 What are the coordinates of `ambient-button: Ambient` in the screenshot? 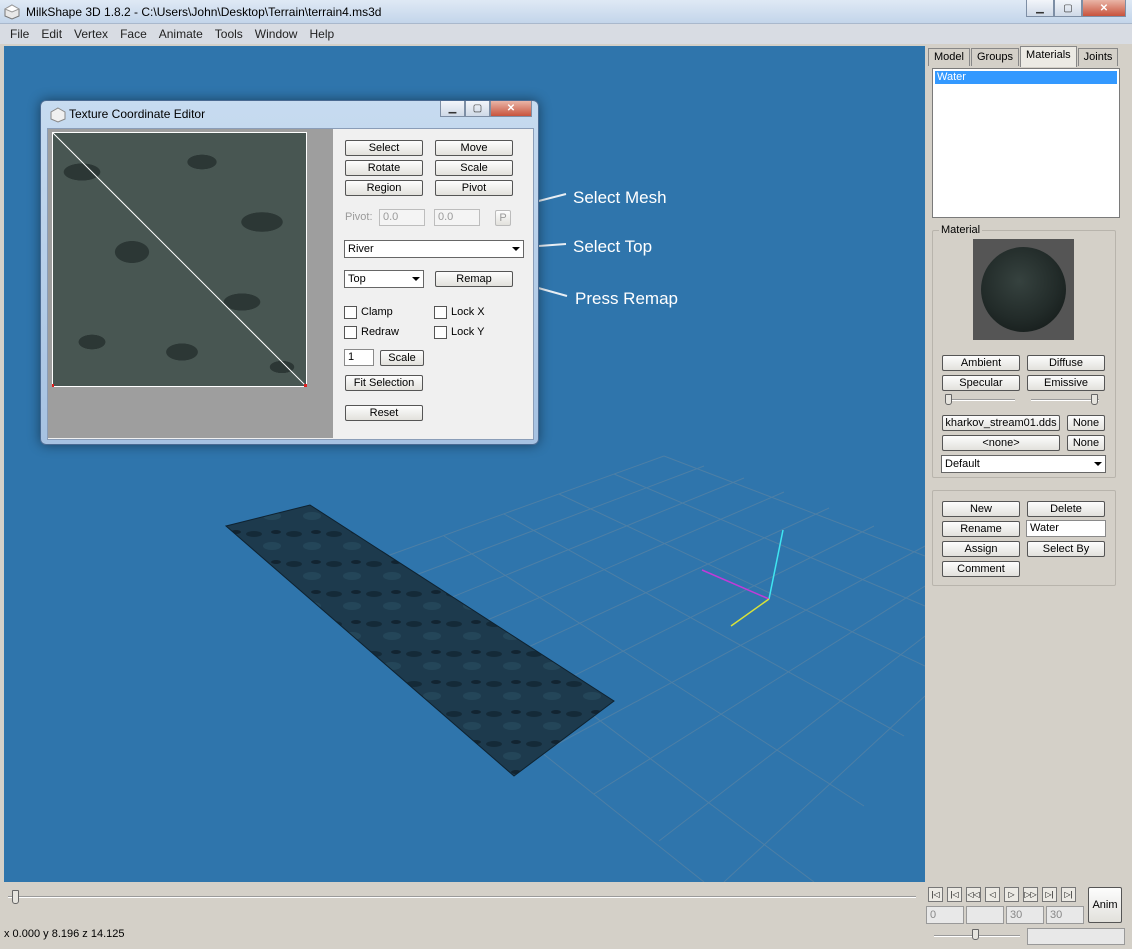 It's located at (981, 363).